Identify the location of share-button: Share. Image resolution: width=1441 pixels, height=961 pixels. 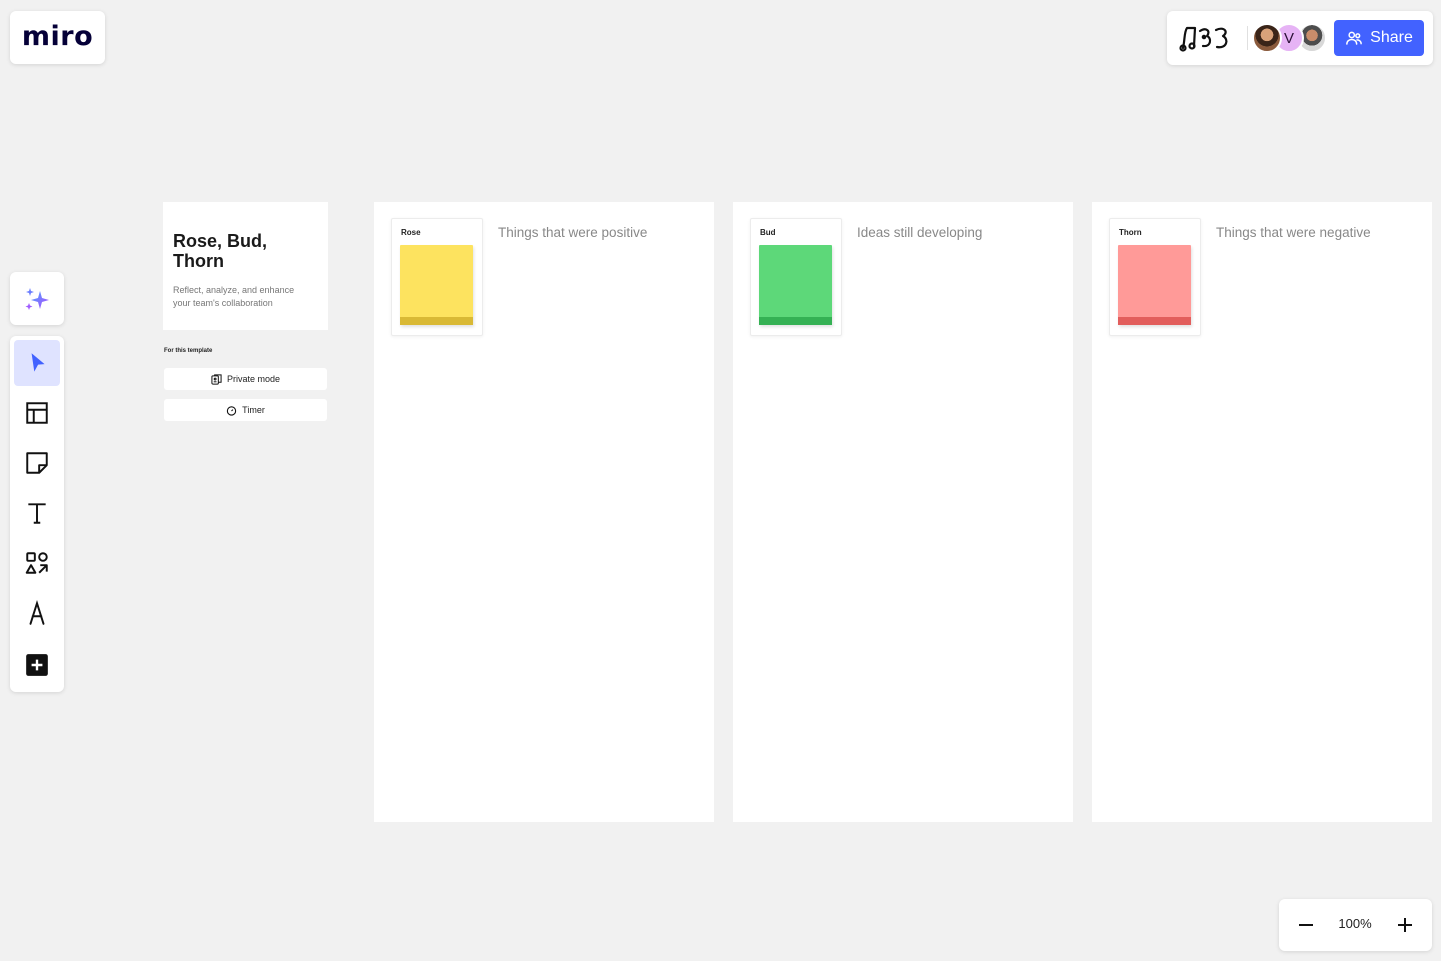
(1379, 38).